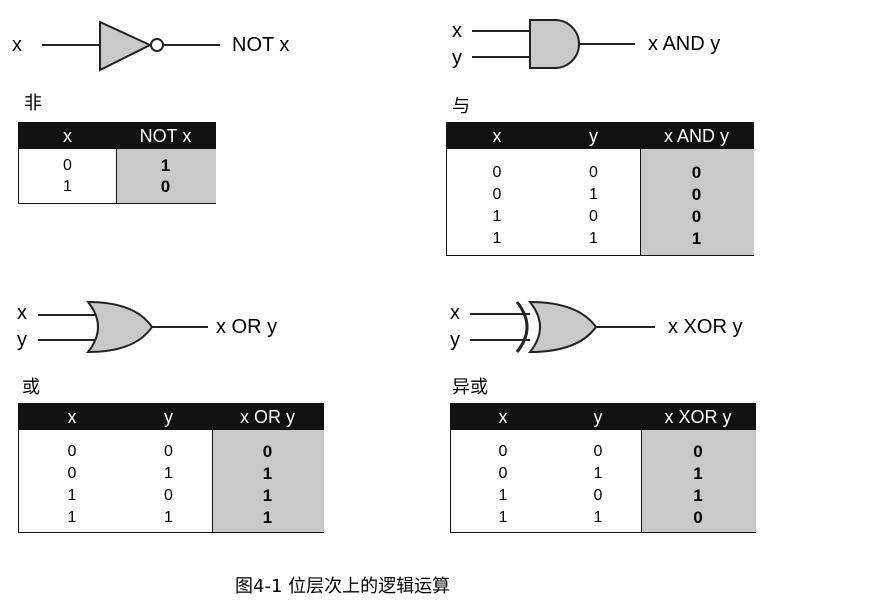  What do you see at coordinates (17, 45) in the screenshot?
I see `not-input-x-label: x` at bounding box center [17, 45].